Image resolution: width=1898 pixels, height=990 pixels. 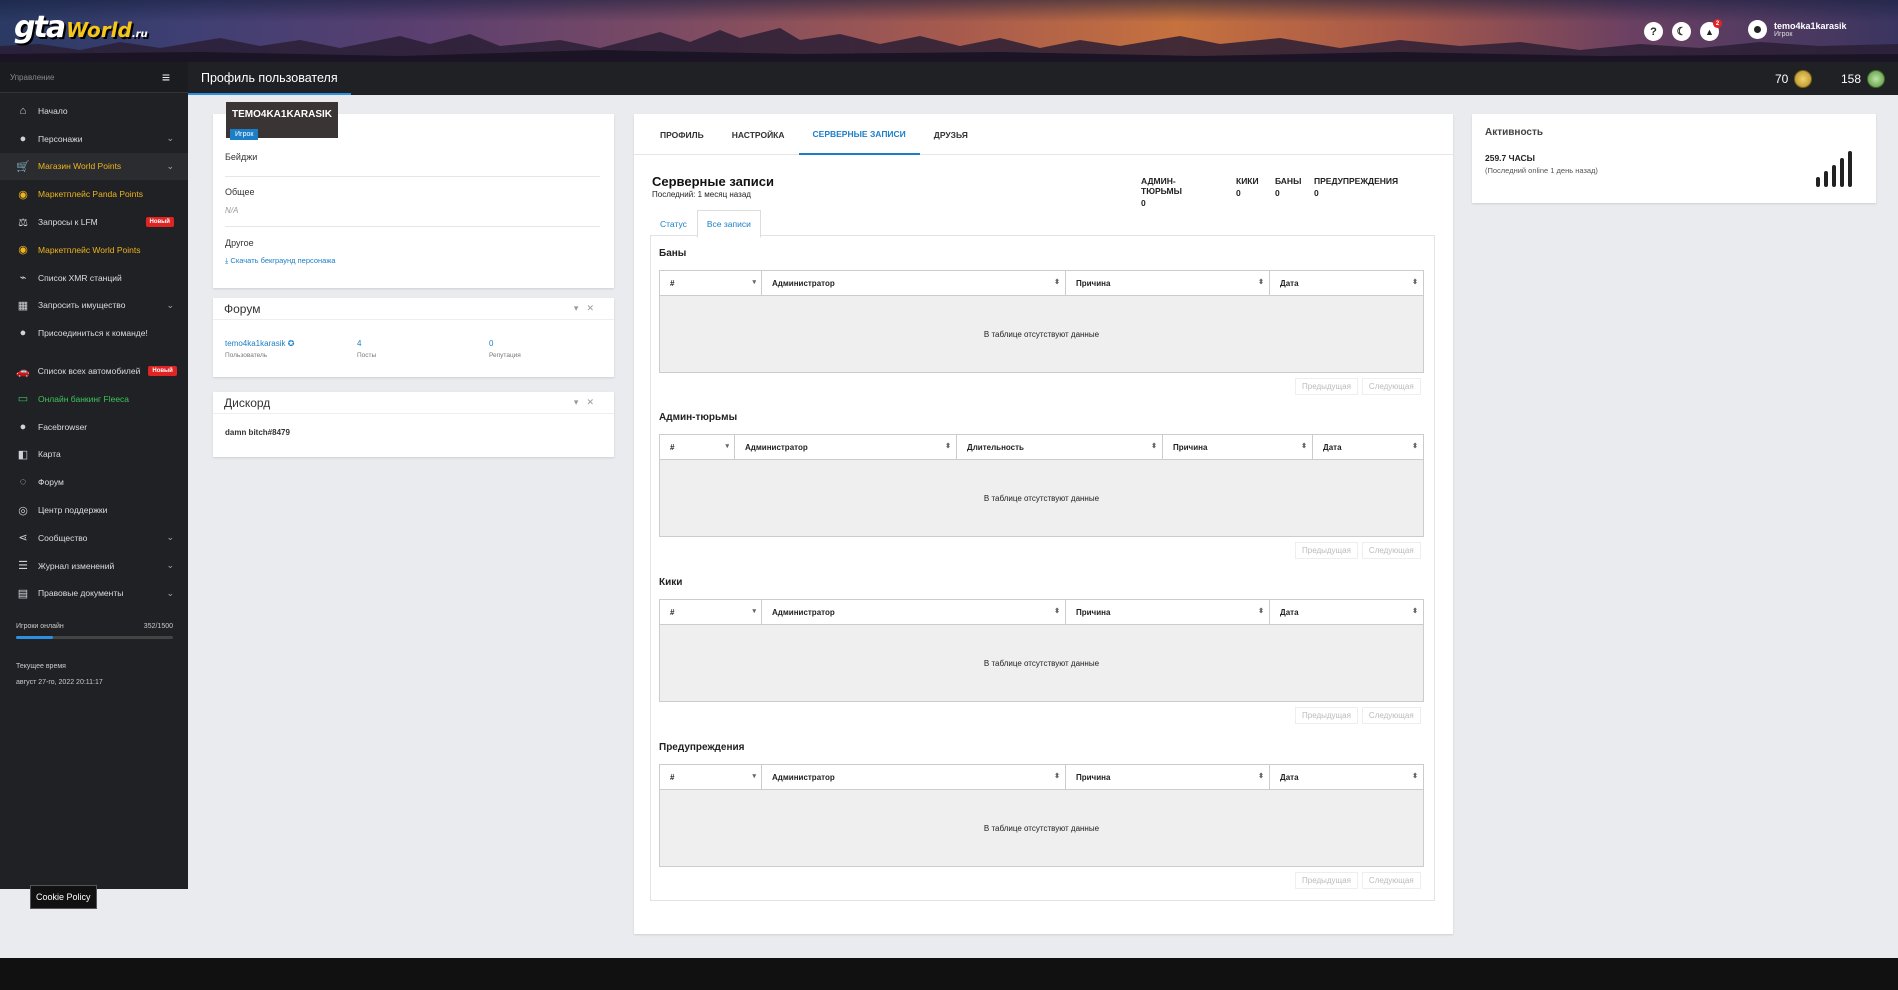 What do you see at coordinates (366, 343) in the screenshot?
I see `forum-posts-value: 4` at bounding box center [366, 343].